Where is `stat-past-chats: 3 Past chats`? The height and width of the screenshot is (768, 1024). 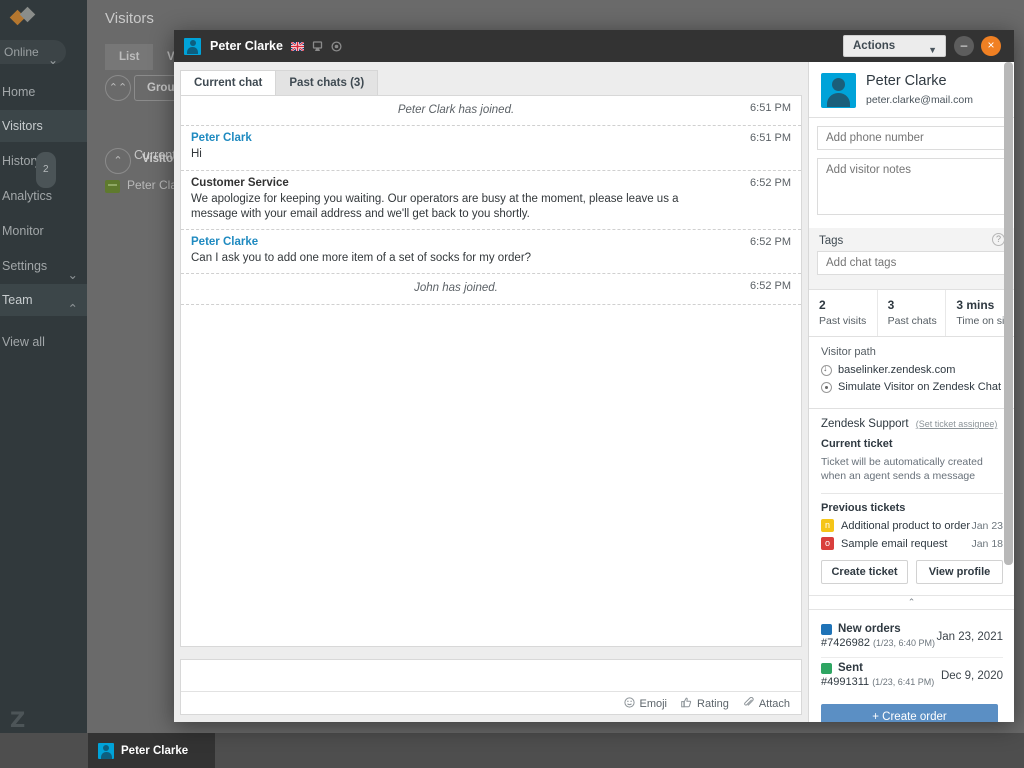
stat-past-chats: 3 Past chats is located at coordinates (911, 313).